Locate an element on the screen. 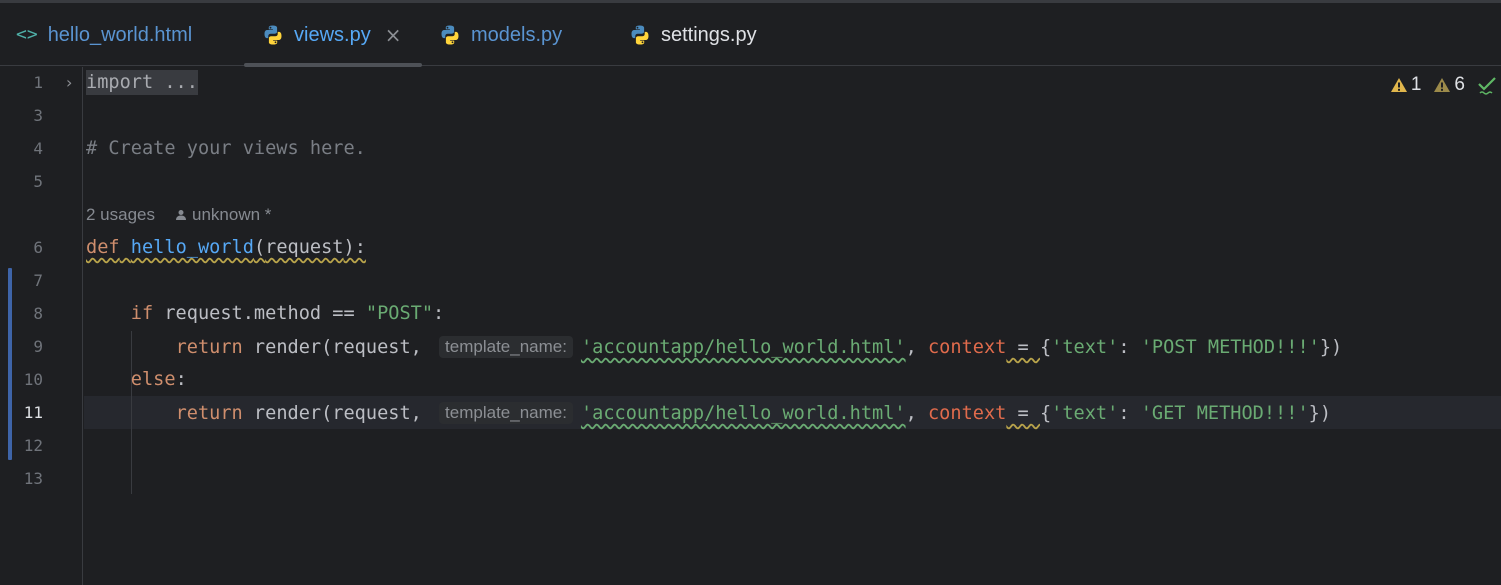  tab-label: views.py is located at coordinates (332, 34).